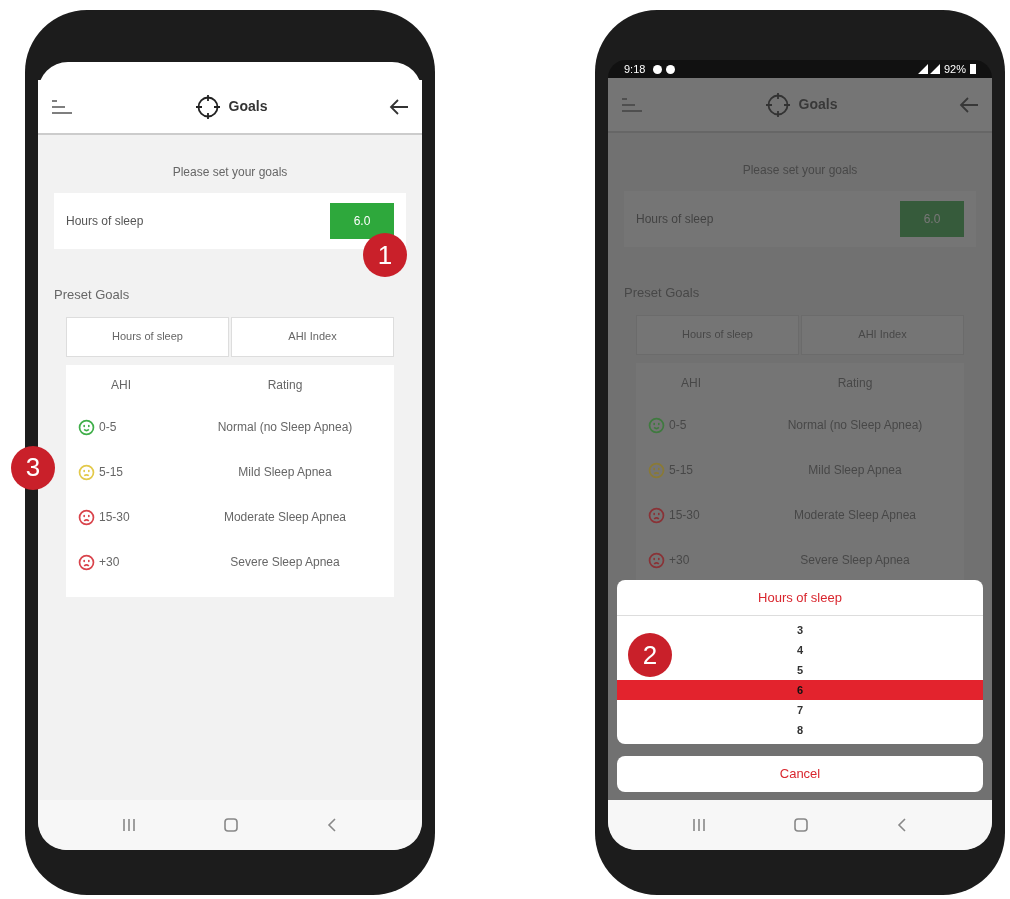 This screenshot has height=899, width=1010. I want to click on target-icon, so click(207, 106).